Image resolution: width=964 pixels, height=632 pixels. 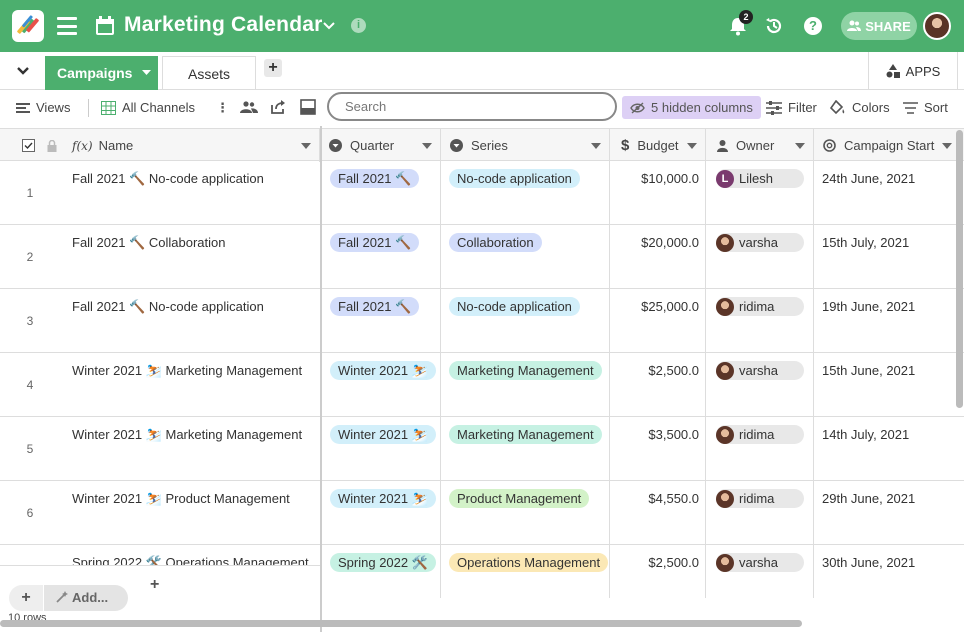 I want to click on vertical-scrollbar, so click(x=959, y=269).